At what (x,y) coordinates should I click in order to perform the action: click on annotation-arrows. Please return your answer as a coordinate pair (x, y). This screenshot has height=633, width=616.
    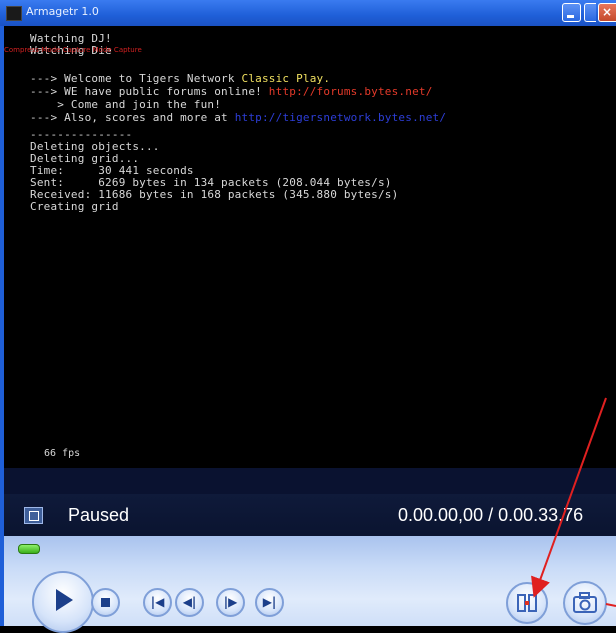
    Looking at the image, I should click on (573, 502).